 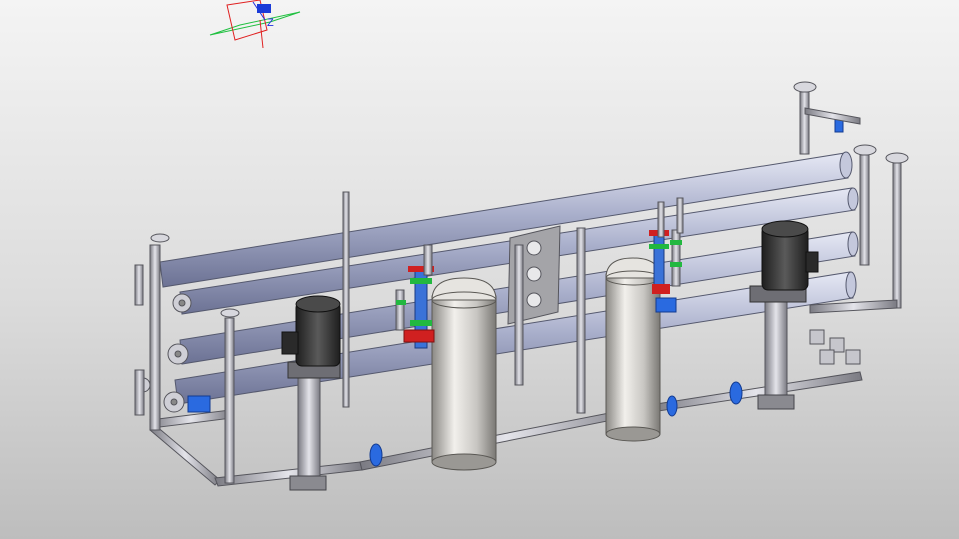 What do you see at coordinates (785, 229) in the screenshot?
I see `pump-2-motor-top` at bounding box center [785, 229].